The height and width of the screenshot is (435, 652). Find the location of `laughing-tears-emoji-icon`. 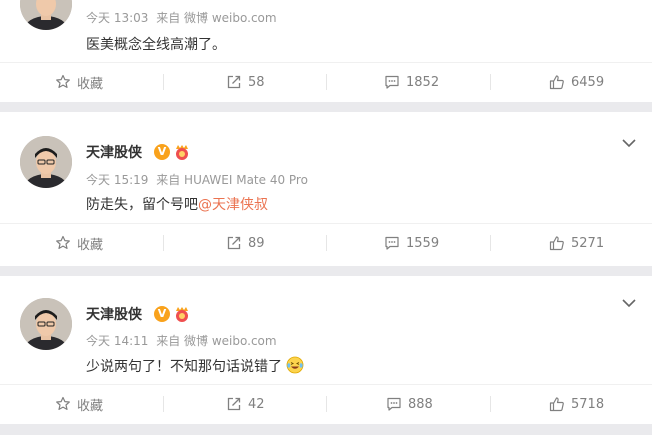

laughing-tears-emoji-icon is located at coordinates (295, 365).